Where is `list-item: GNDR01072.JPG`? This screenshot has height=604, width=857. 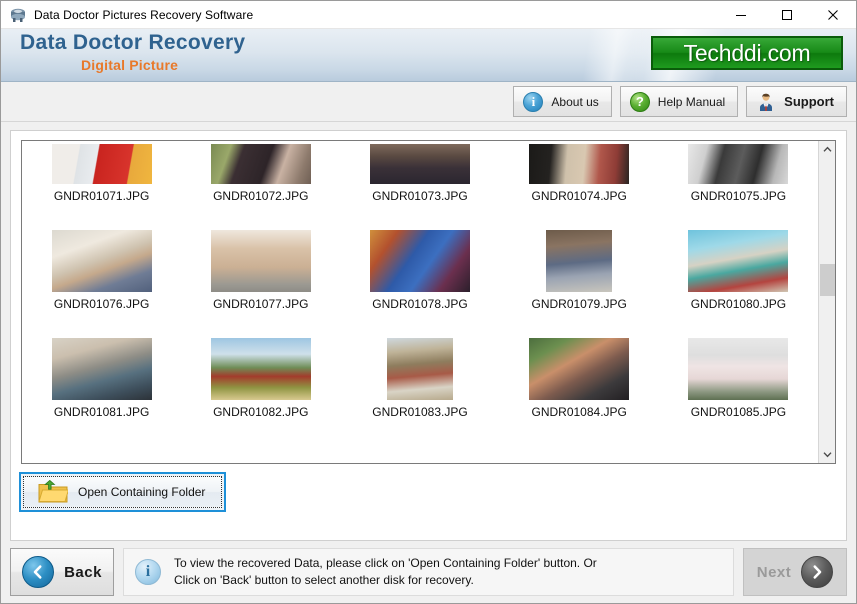
list-item: GNDR01072.JPG is located at coordinates (260, 174).